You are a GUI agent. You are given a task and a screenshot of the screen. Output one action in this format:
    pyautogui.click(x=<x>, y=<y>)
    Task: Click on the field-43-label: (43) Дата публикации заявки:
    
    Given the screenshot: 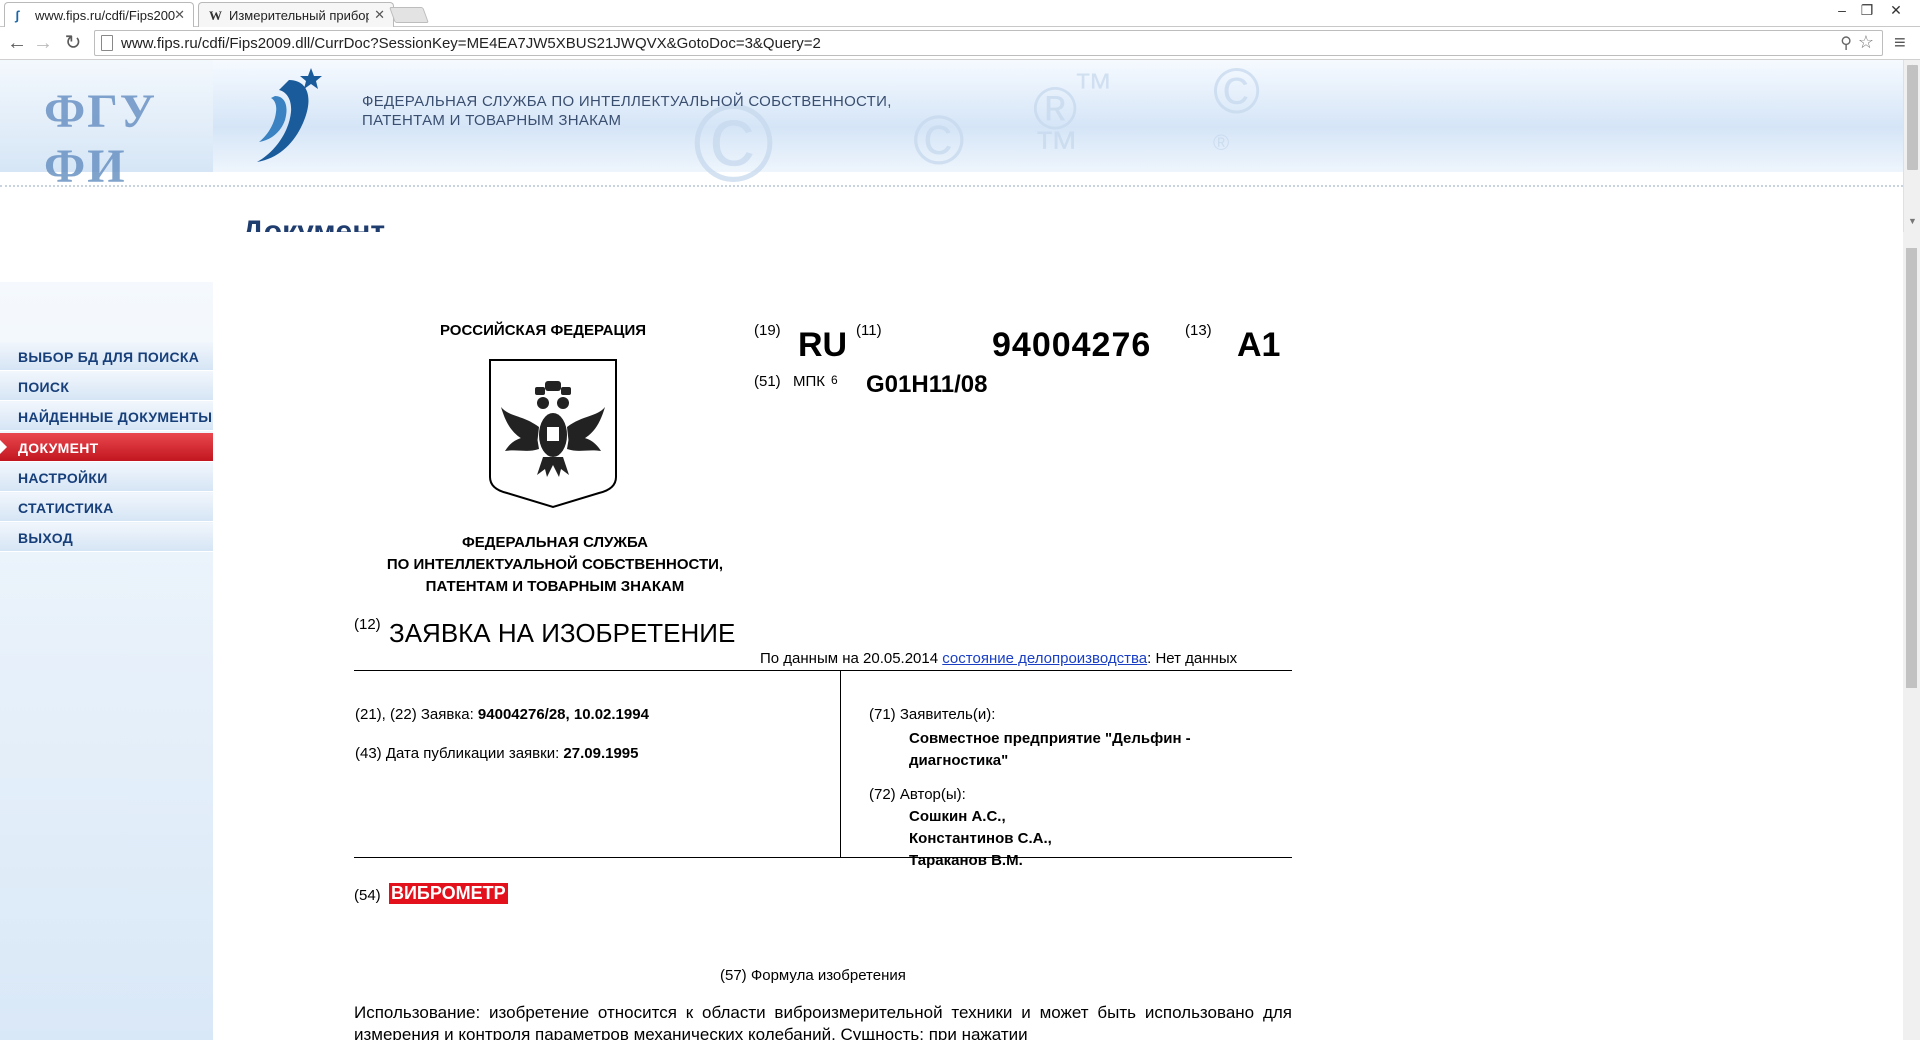 What is the action you would take?
    pyautogui.click(x=457, y=753)
    